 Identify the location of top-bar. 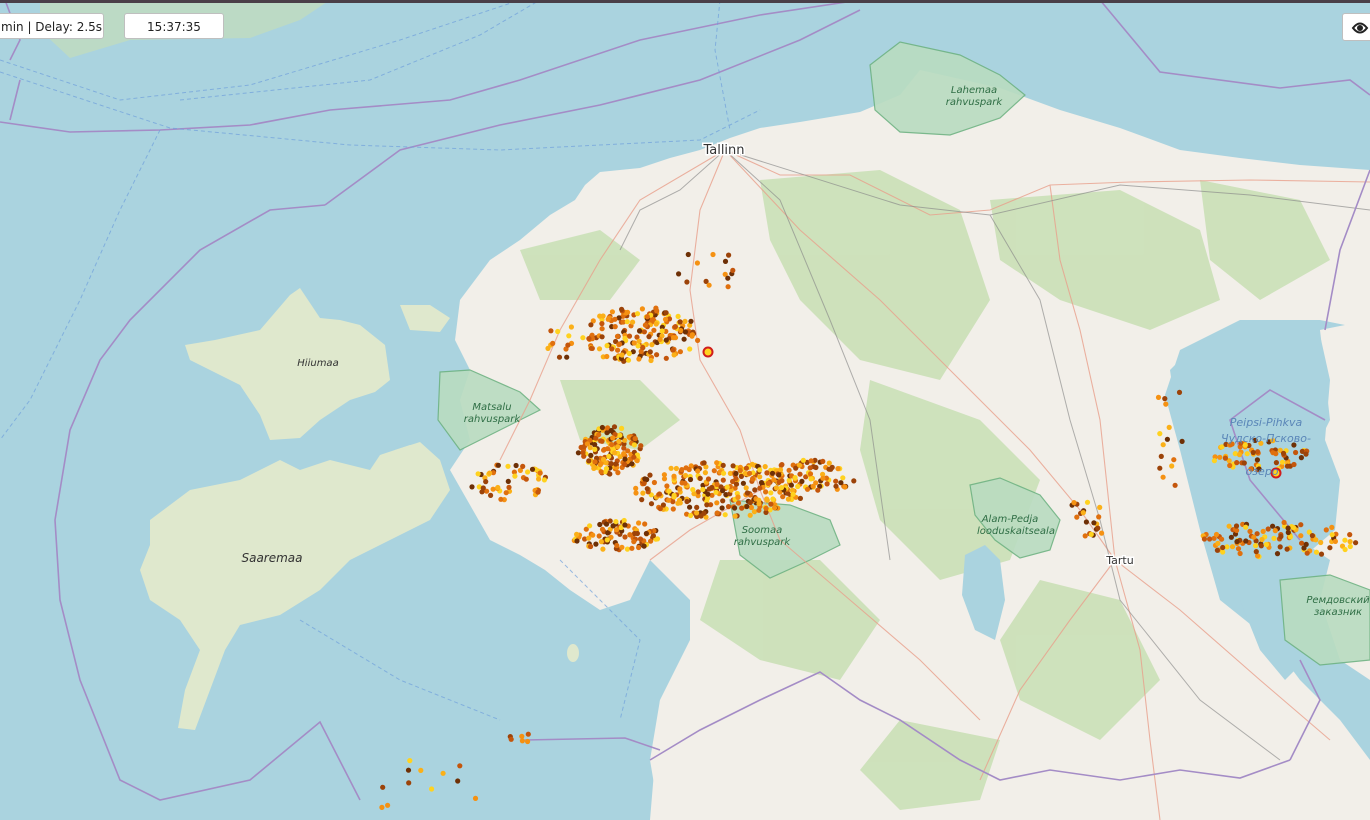
(685, 1).